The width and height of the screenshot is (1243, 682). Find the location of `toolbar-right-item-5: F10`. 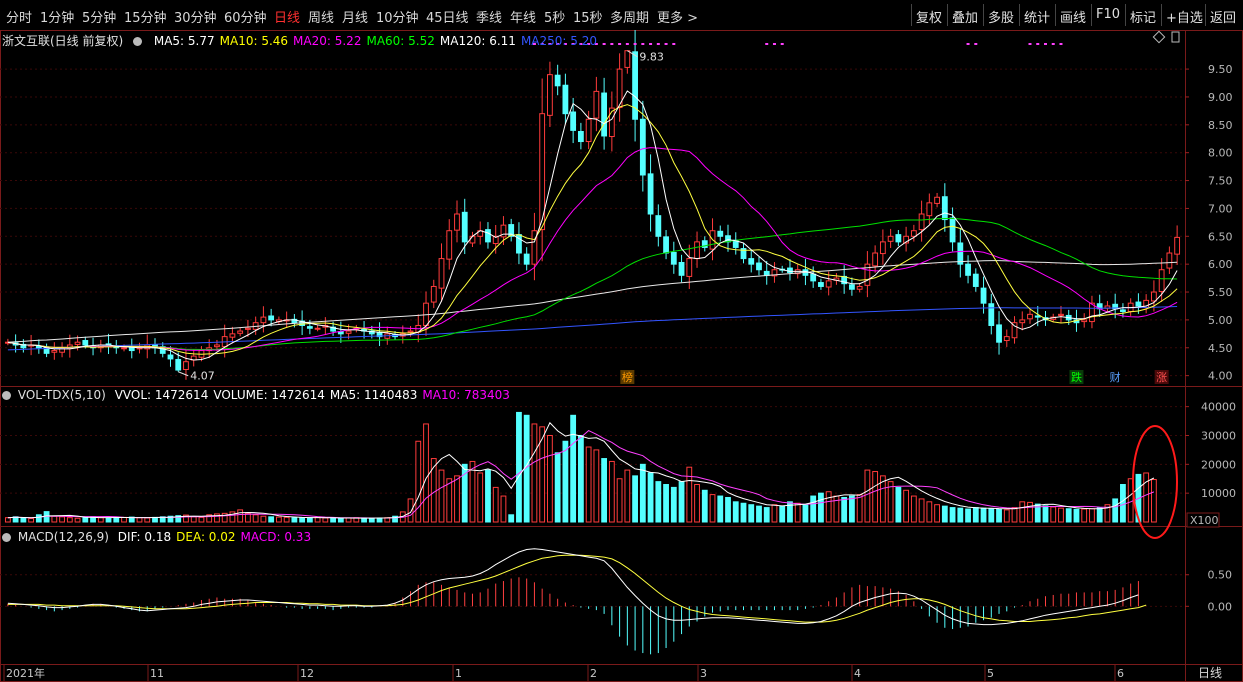

toolbar-right-item-5: F10 is located at coordinates (1108, 14).